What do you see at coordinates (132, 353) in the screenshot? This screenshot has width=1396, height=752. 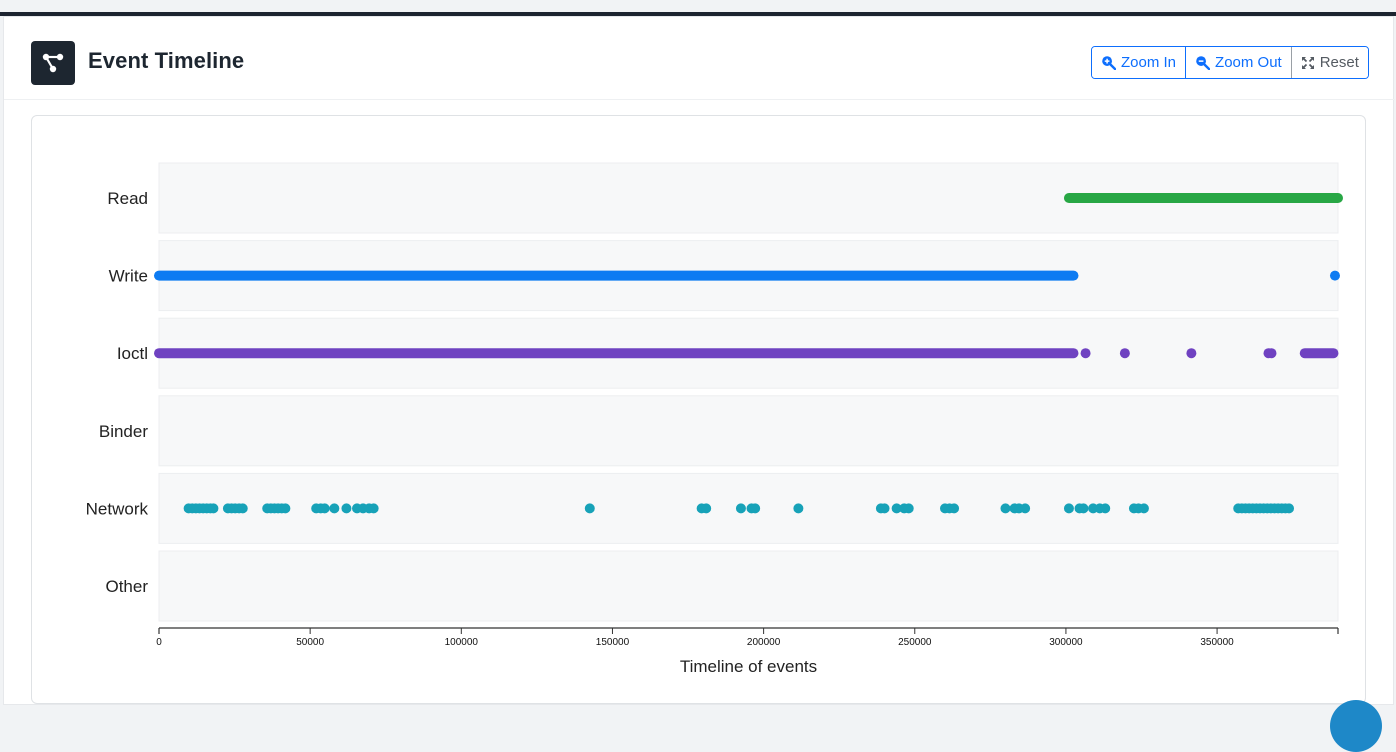 I see `lane-label-ioctl: Ioctl` at bounding box center [132, 353].